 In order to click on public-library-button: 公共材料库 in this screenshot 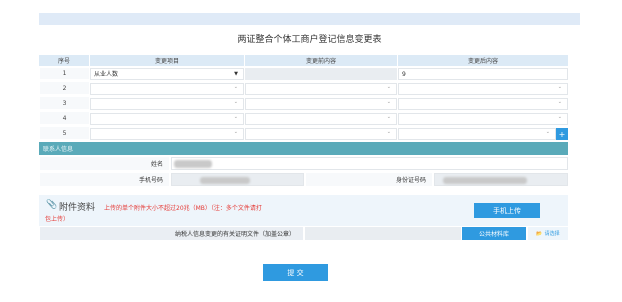, I will do `click(494, 233)`.